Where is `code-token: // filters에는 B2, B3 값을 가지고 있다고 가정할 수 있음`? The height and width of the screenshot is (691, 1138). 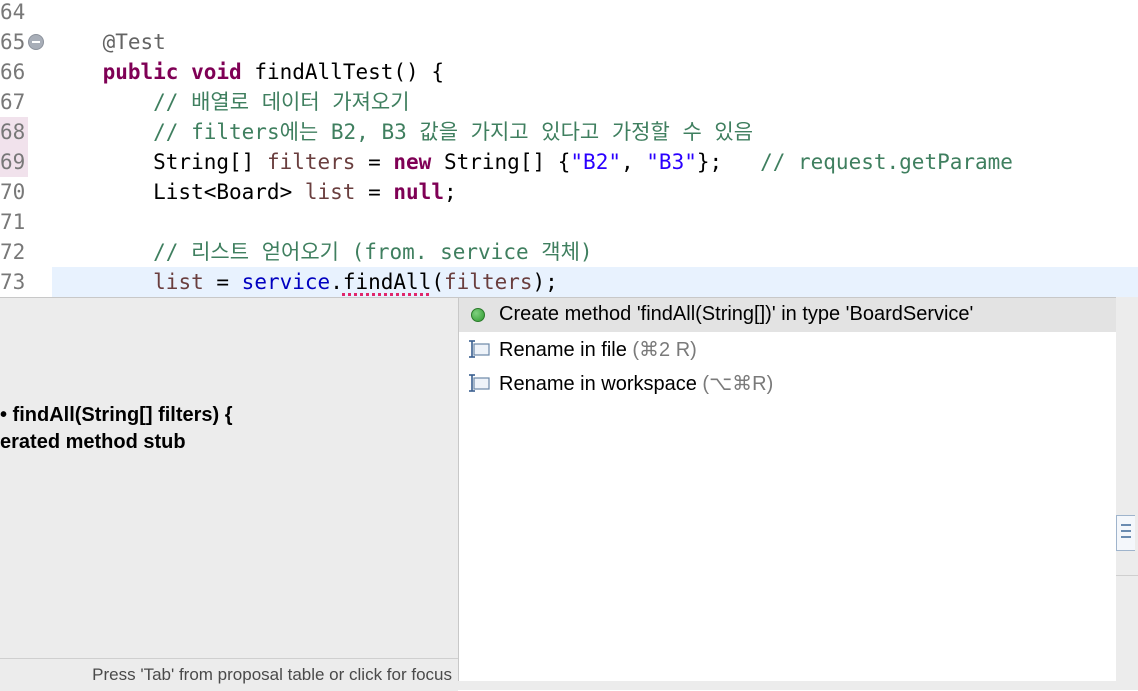 code-token: // filters에는 B2, B3 값을 가지고 있다고 가정할 수 있음 is located at coordinates (453, 132).